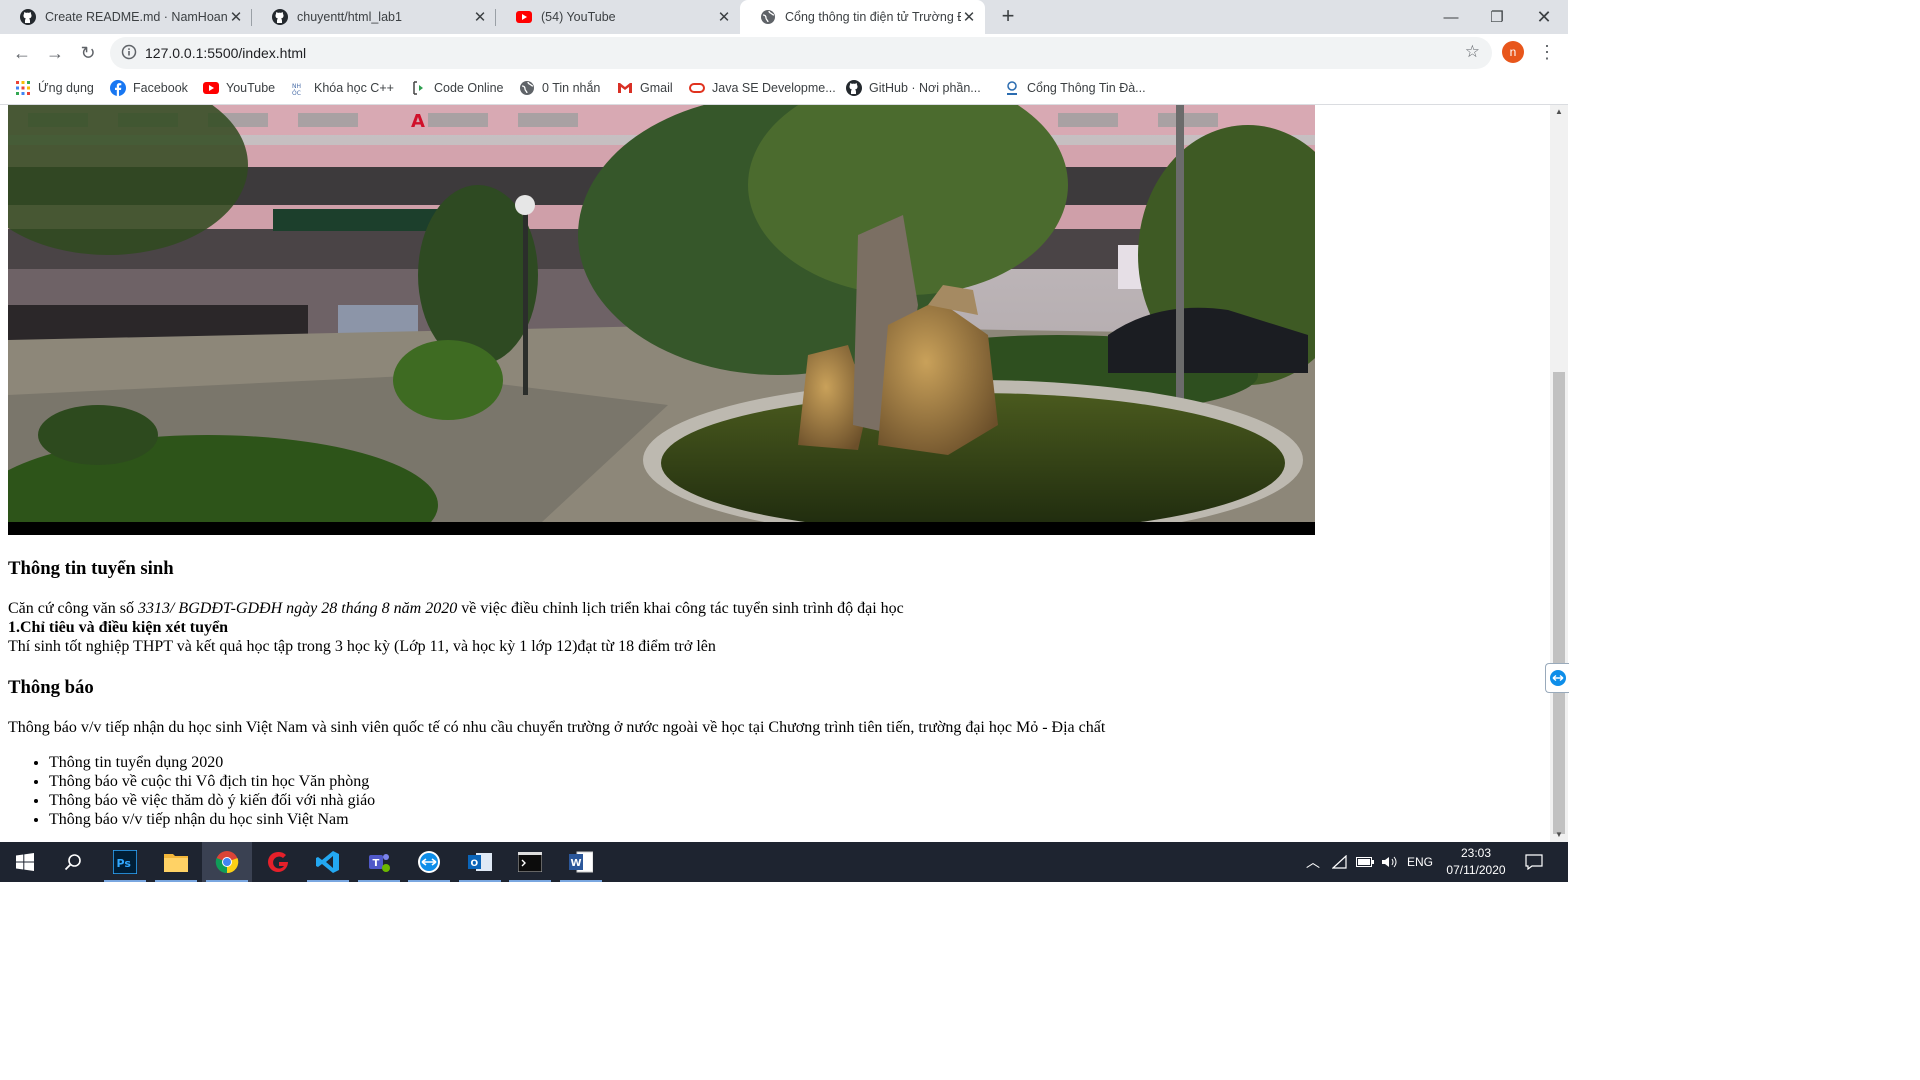 This screenshot has width=1920, height=1080. What do you see at coordinates (469, 88) in the screenshot?
I see `bookmark-label: Code Online` at bounding box center [469, 88].